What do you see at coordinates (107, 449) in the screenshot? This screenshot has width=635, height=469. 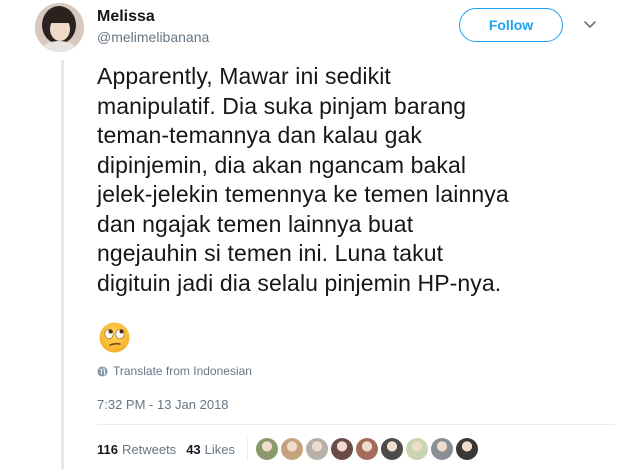 I see `retweets-count: 116` at bounding box center [107, 449].